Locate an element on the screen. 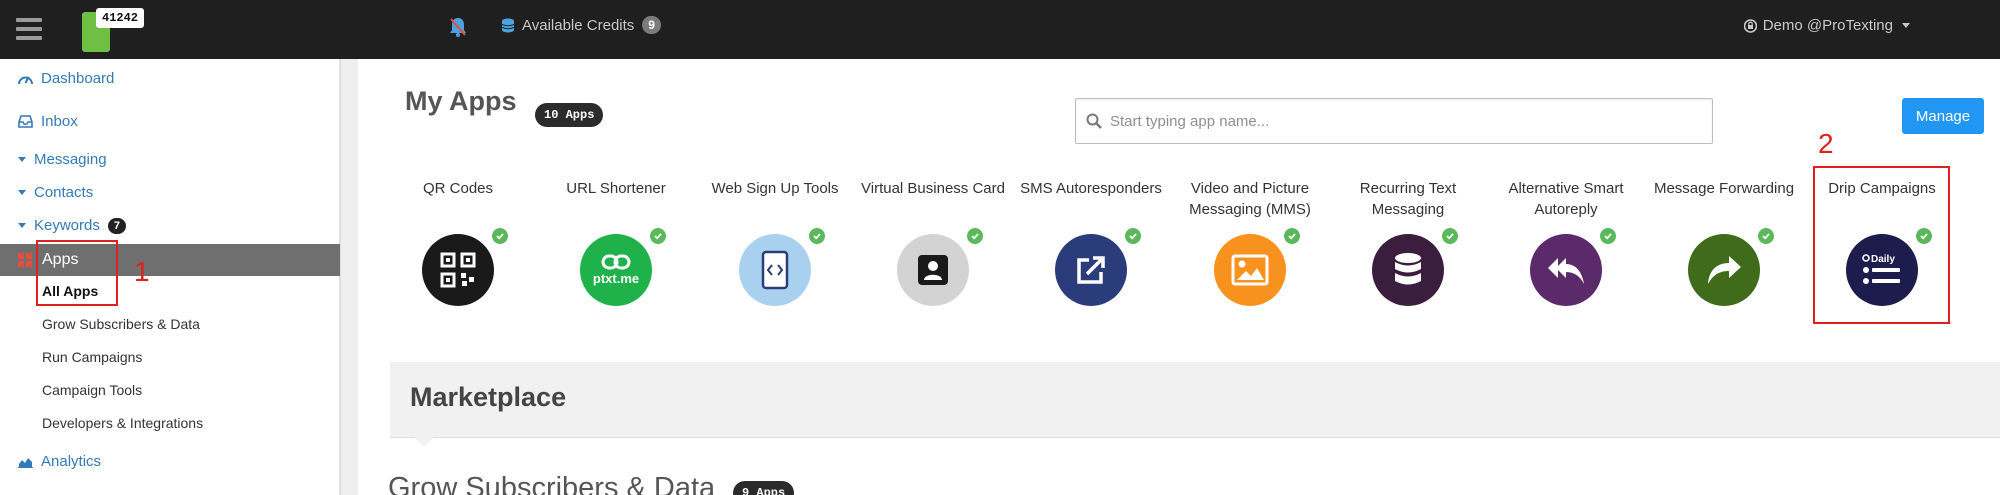 The height and width of the screenshot is (495, 2000). sidebar-subitem-grow-subscribers: Grow Subscribers & Data is located at coordinates (121, 324).